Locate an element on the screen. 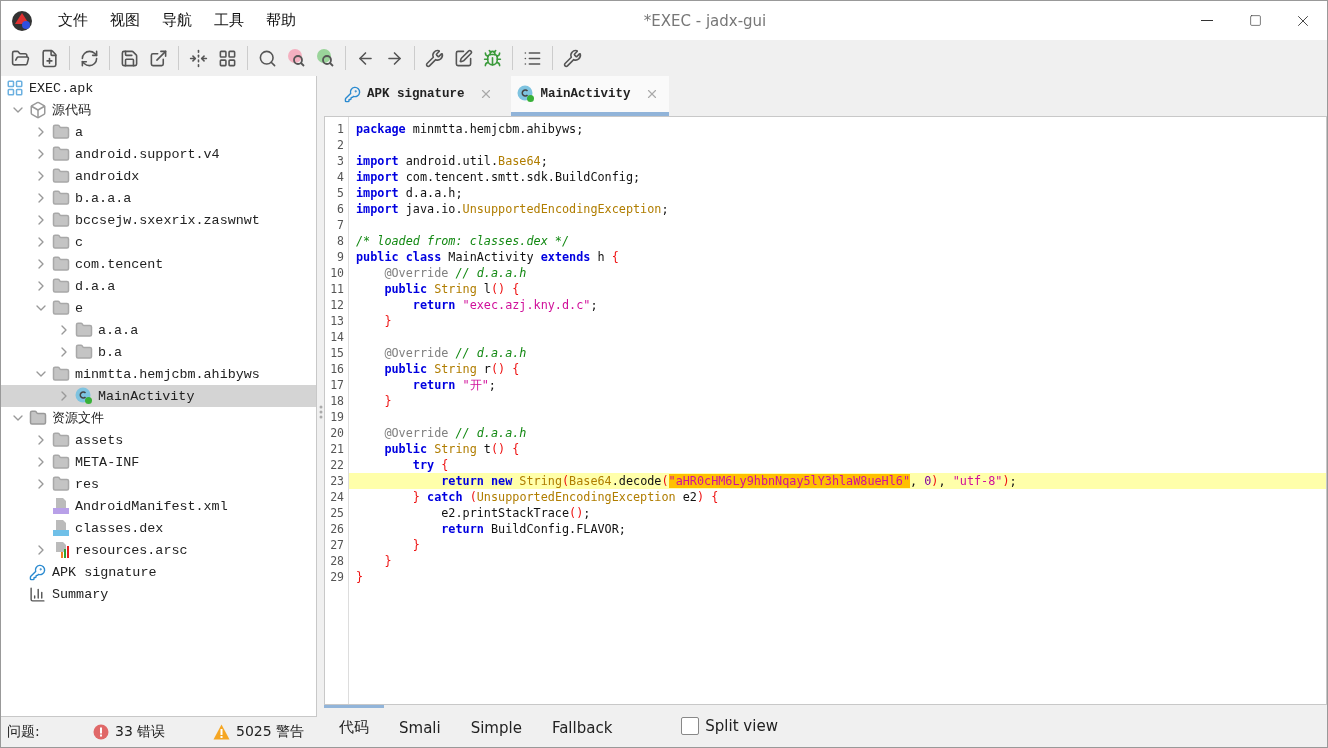 The width and height of the screenshot is (1328, 748). view-tab: 代码 is located at coordinates (354, 726).